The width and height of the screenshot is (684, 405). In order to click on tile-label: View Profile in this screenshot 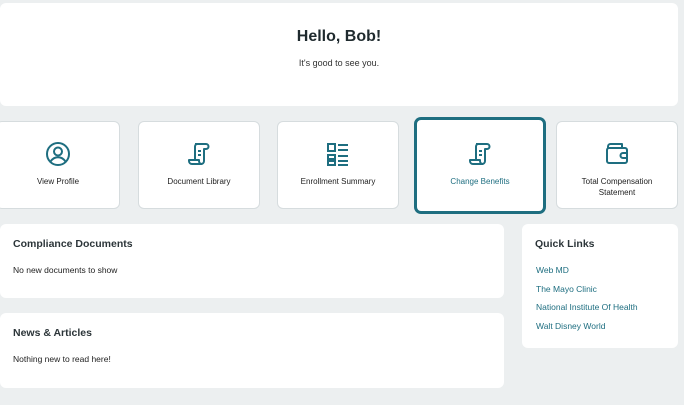, I will do `click(58, 181)`.